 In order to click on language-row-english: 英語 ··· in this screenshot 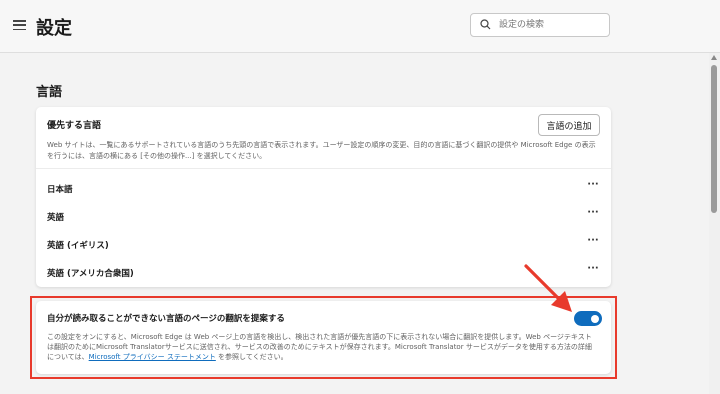, I will do `click(323, 216)`.